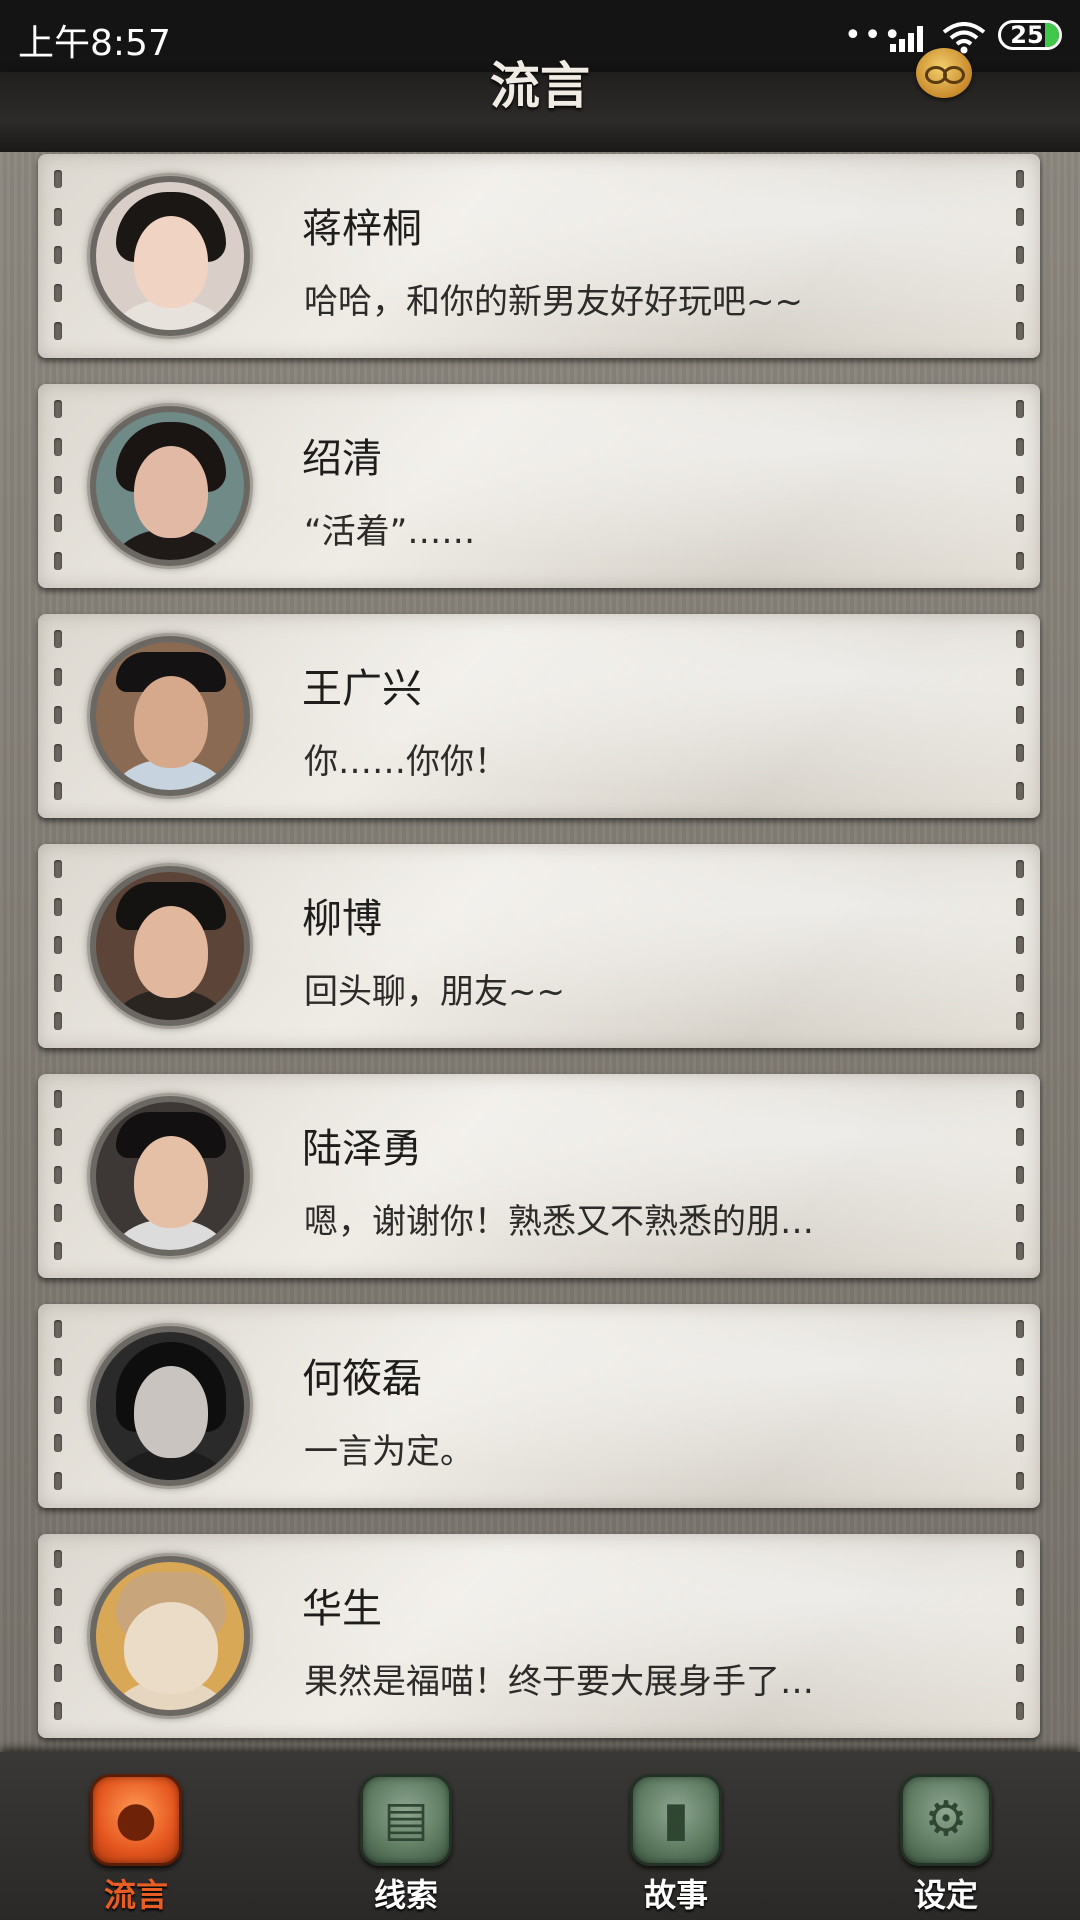 Image resolution: width=1080 pixels, height=1920 pixels. Describe the element at coordinates (539, 1406) in the screenshot. I see `contact-card: 何筱磊 一言为定。` at that location.